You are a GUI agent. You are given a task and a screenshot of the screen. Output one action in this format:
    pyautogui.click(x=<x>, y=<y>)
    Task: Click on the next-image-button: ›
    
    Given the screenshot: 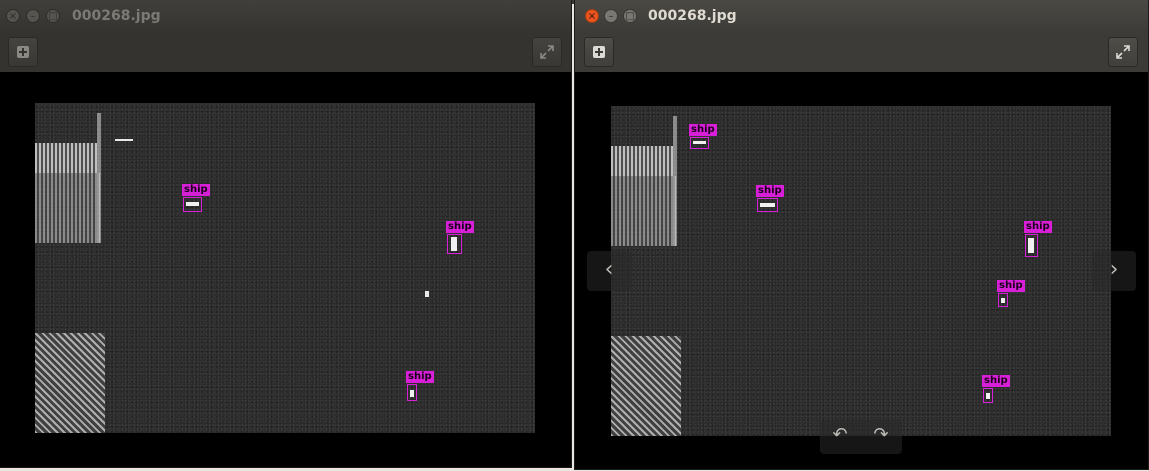 What is the action you would take?
    pyautogui.click(x=1114, y=271)
    